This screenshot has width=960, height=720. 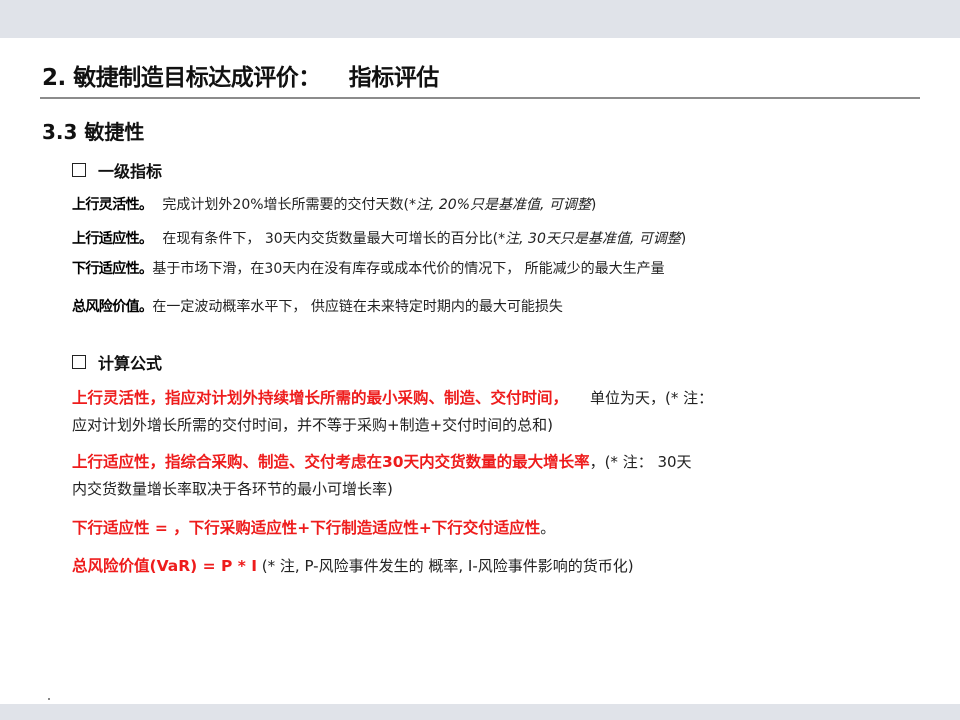 I want to click on formula-4-red: 总风险价值(VaR) = P * I, so click(x=165, y=566).